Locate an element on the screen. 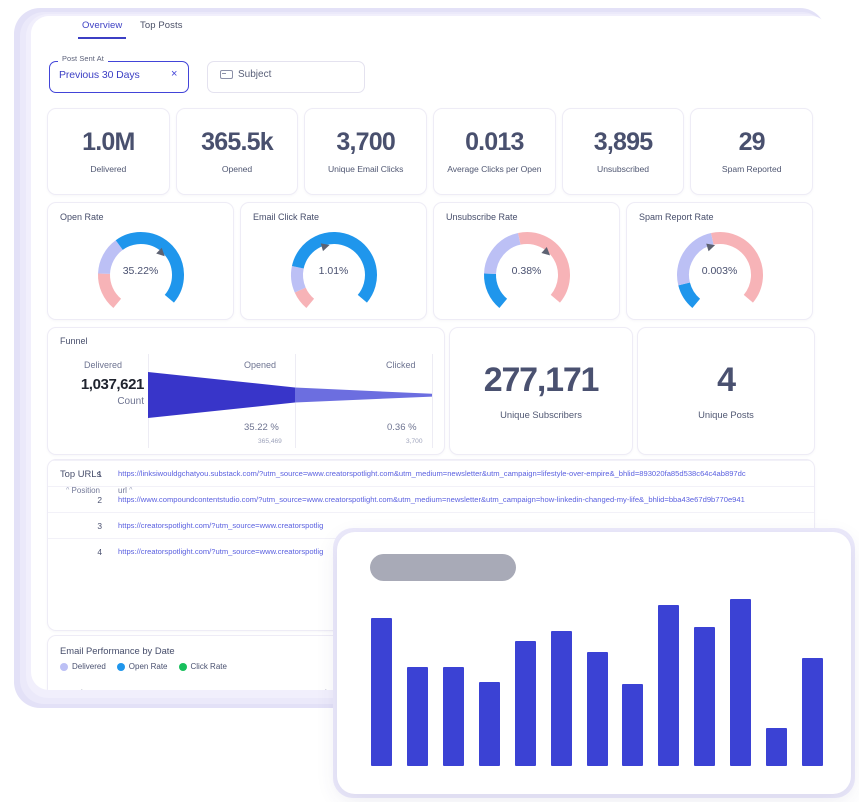 The width and height of the screenshot is (859, 802). kpi-card: 3,895 Unsubscribed is located at coordinates (623, 151).